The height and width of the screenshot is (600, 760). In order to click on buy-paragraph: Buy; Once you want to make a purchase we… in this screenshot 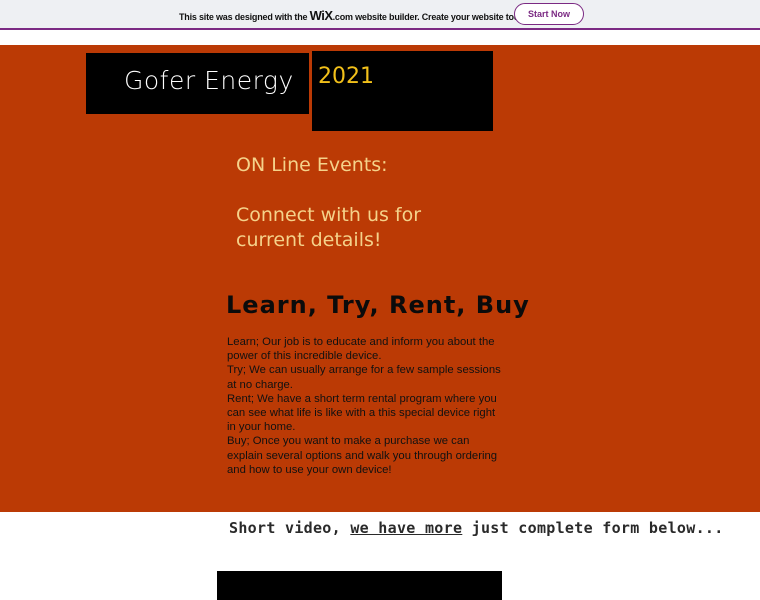, I will do `click(362, 455)`.